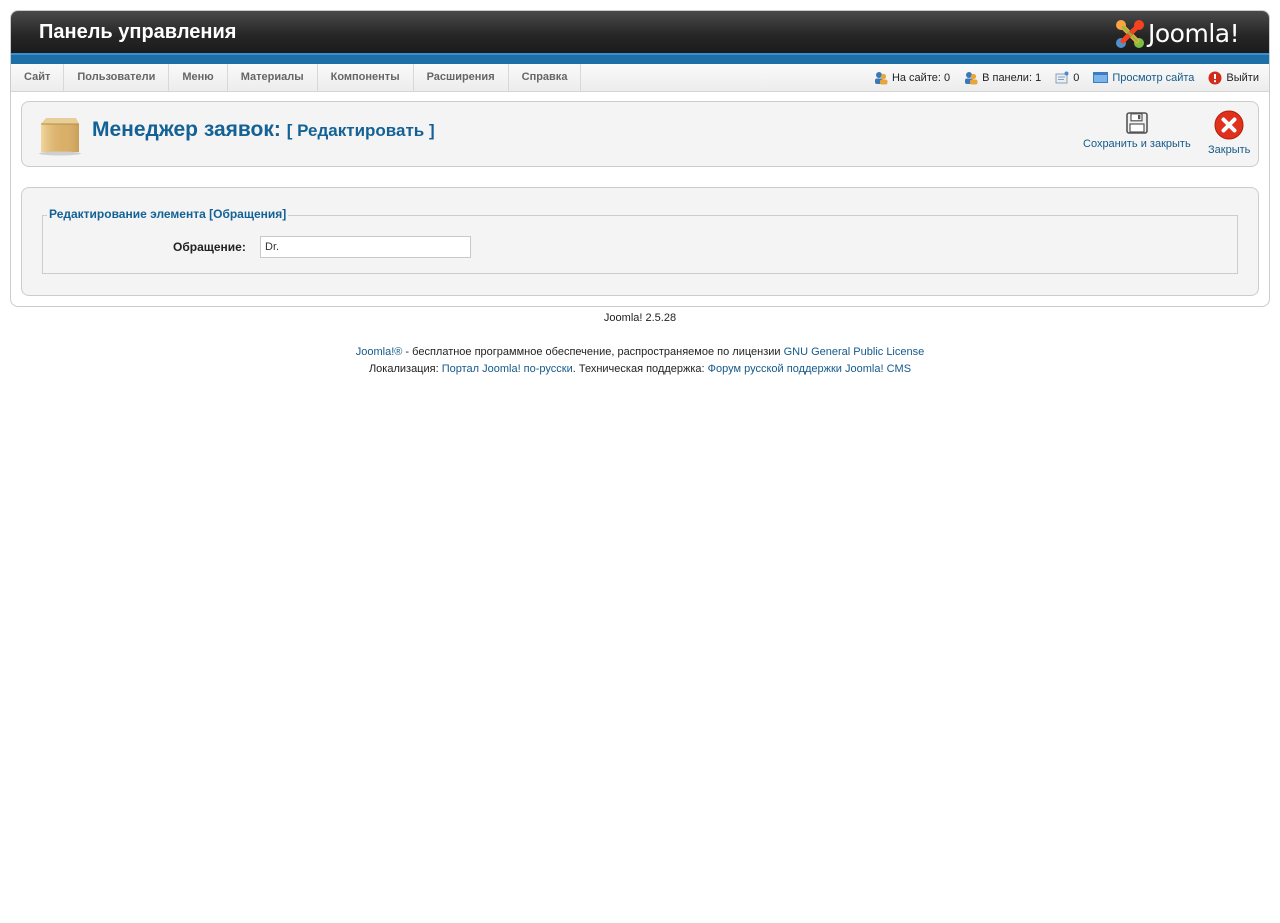 This screenshot has width=1280, height=923. Describe the element at coordinates (881, 77) in the screenshot. I see `users-online-icon` at that location.